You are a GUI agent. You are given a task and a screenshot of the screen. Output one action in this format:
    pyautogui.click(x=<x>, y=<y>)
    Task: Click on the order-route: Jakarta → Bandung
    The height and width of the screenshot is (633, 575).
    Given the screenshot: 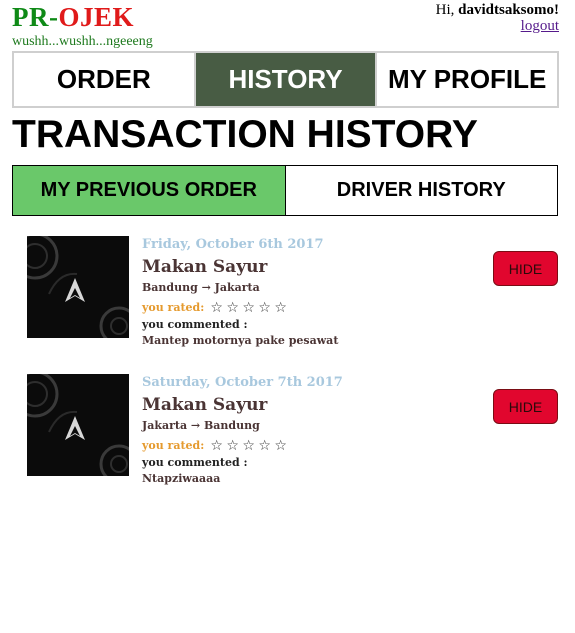 What is the action you would take?
    pyautogui.click(x=201, y=425)
    